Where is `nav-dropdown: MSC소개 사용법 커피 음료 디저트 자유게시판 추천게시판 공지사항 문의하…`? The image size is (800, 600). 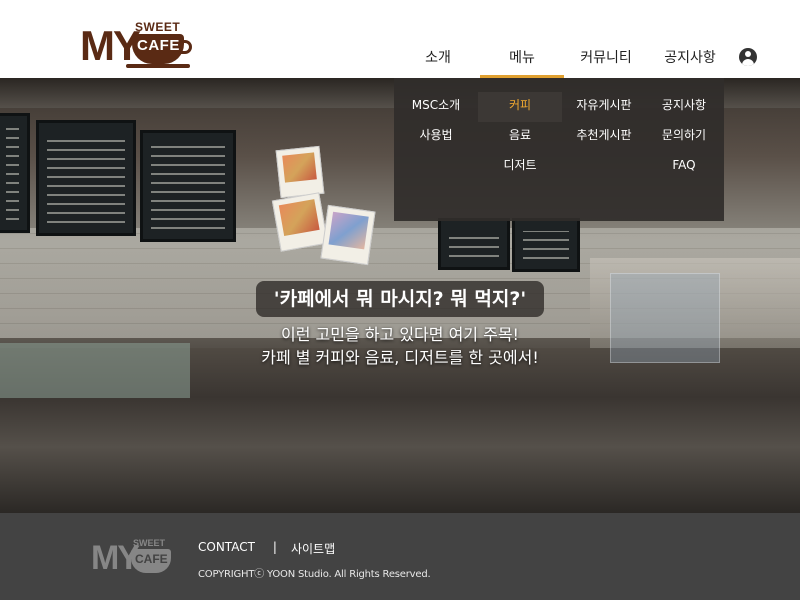 nav-dropdown: MSC소개 사용법 커피 음료 디저트 자유게시판 추천게시판 공지사항 문의하… is located at coordinates (559, 149).